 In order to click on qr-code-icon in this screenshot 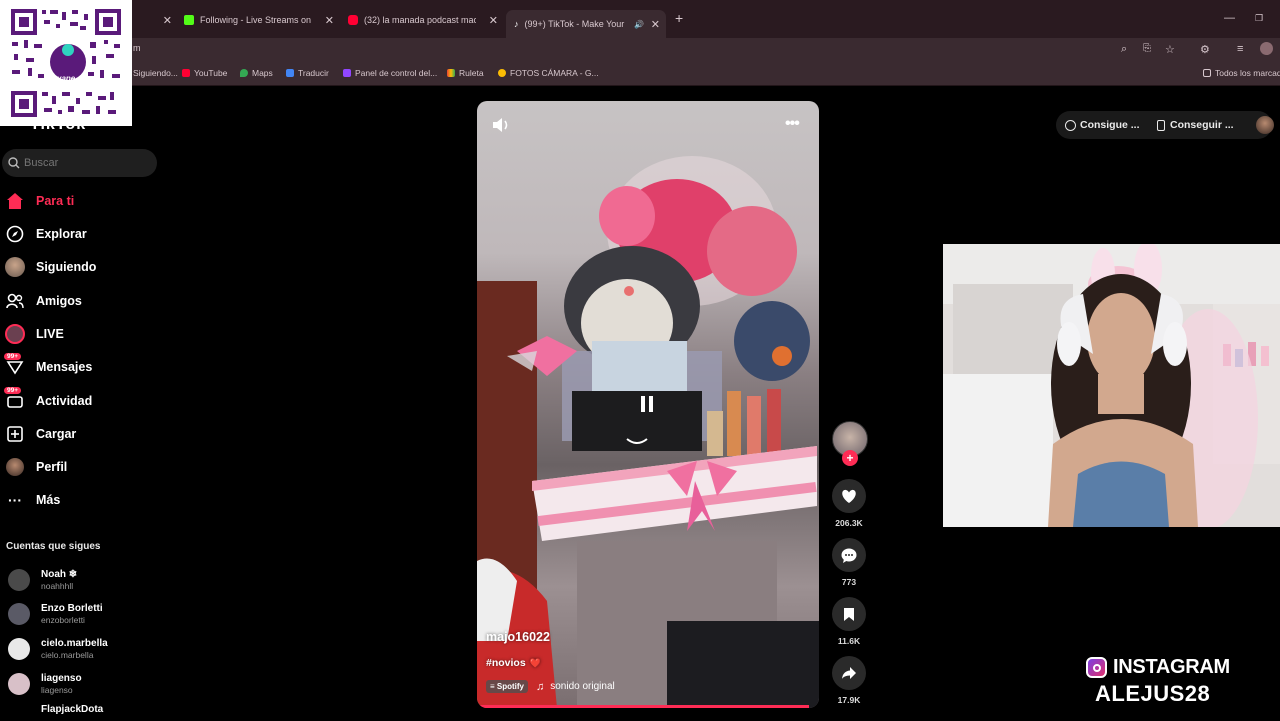, I will do `click(66, 63)`.